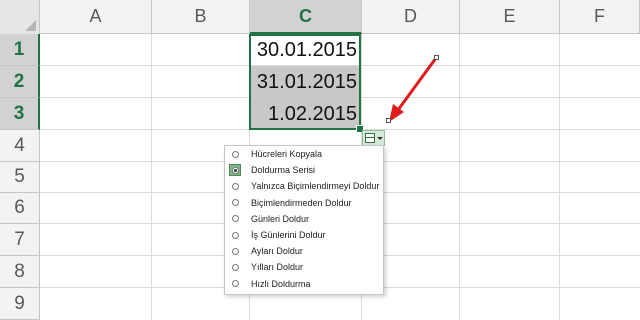 This screenshot has width=640, height=320. Describe the element at coordinates (380, 138) in the screenshot. I see `chevron-down-icon` at that location.